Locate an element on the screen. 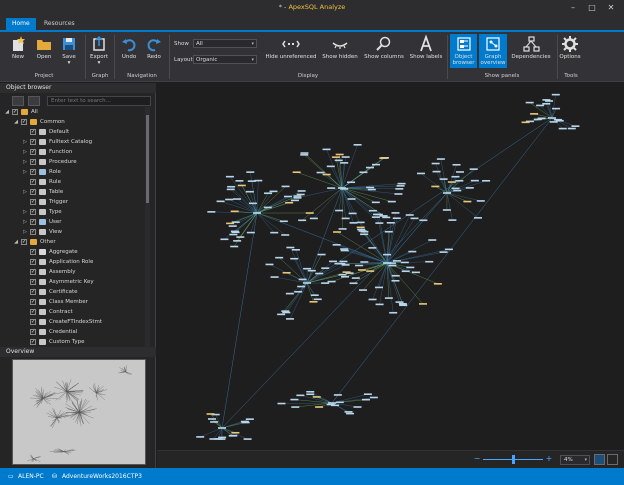 The width and height of the screenshot is (624, 485). actual-size-icon is located at coordinates (612, 459).